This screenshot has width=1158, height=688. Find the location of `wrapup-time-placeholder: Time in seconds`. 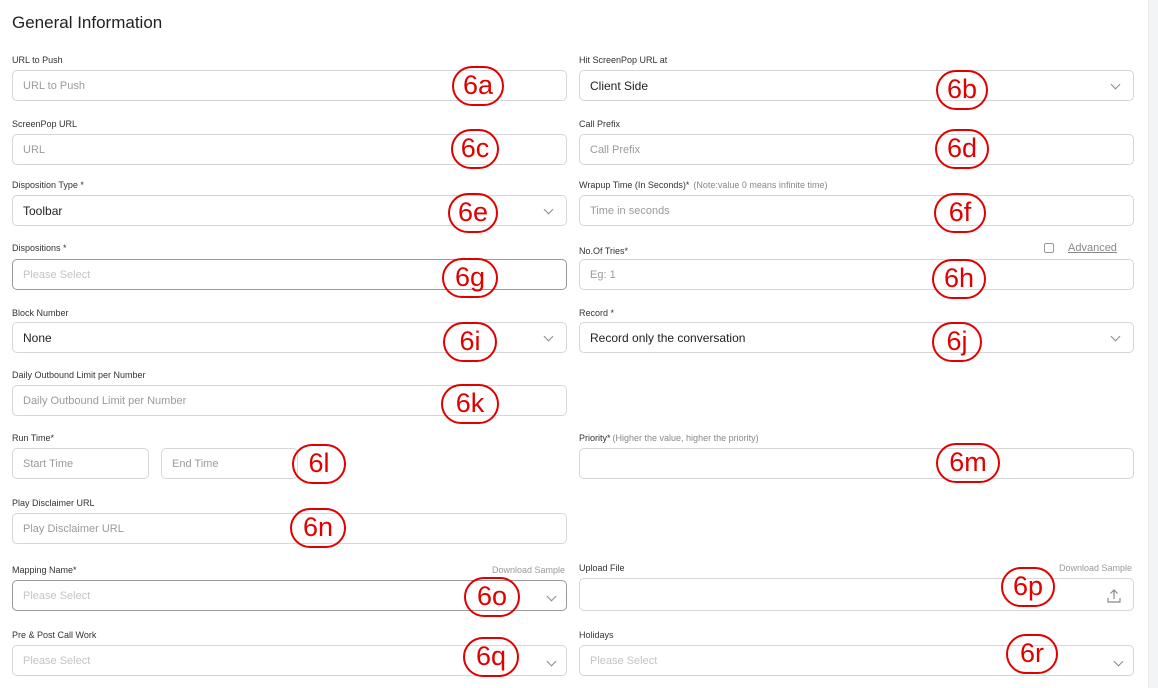

wrapup-time-placeholder: Time in seconds is located at coordinates (630, 211).